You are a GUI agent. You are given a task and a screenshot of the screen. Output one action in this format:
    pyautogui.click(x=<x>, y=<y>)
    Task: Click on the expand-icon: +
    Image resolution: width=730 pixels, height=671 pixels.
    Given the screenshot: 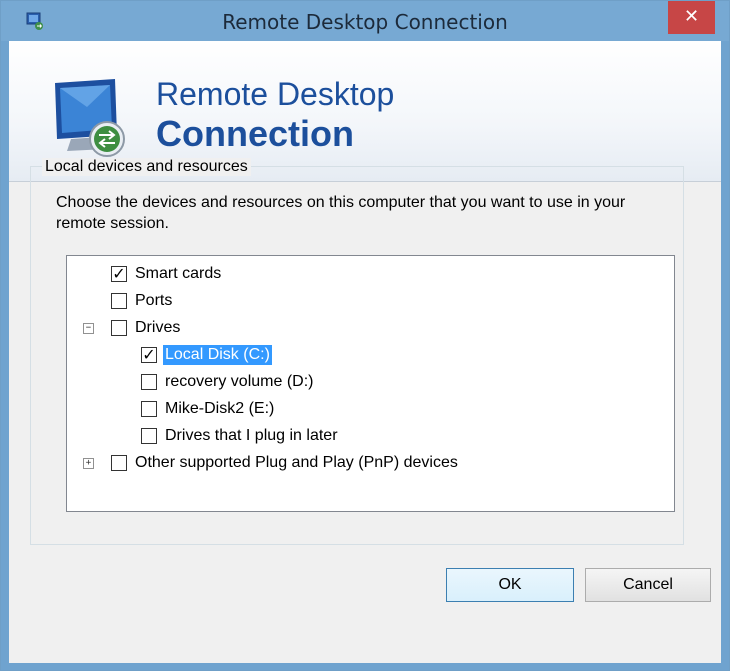 What is the action you would take?
    pyautogui.click(x=88, y=463)
    